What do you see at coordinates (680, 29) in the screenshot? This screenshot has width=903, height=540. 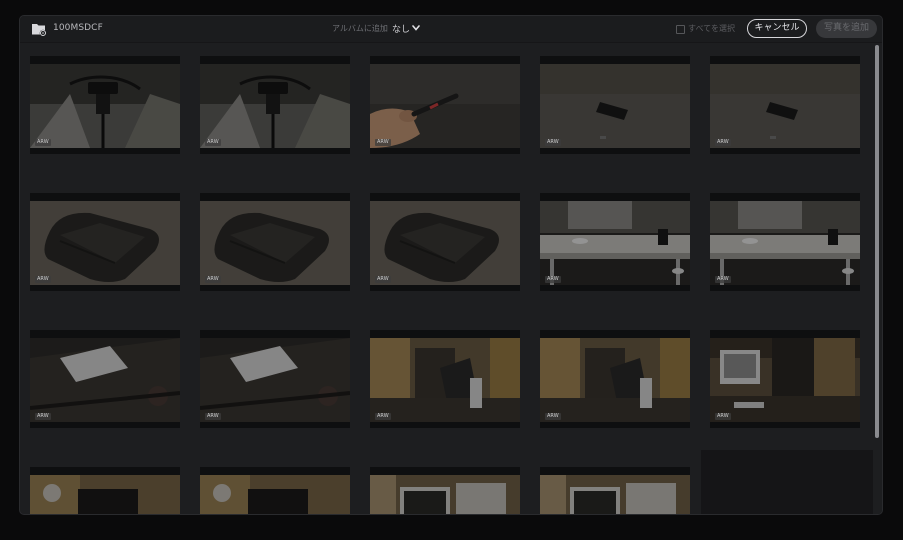 I see `select-all-checkbox` at bounding box center [680, 29].